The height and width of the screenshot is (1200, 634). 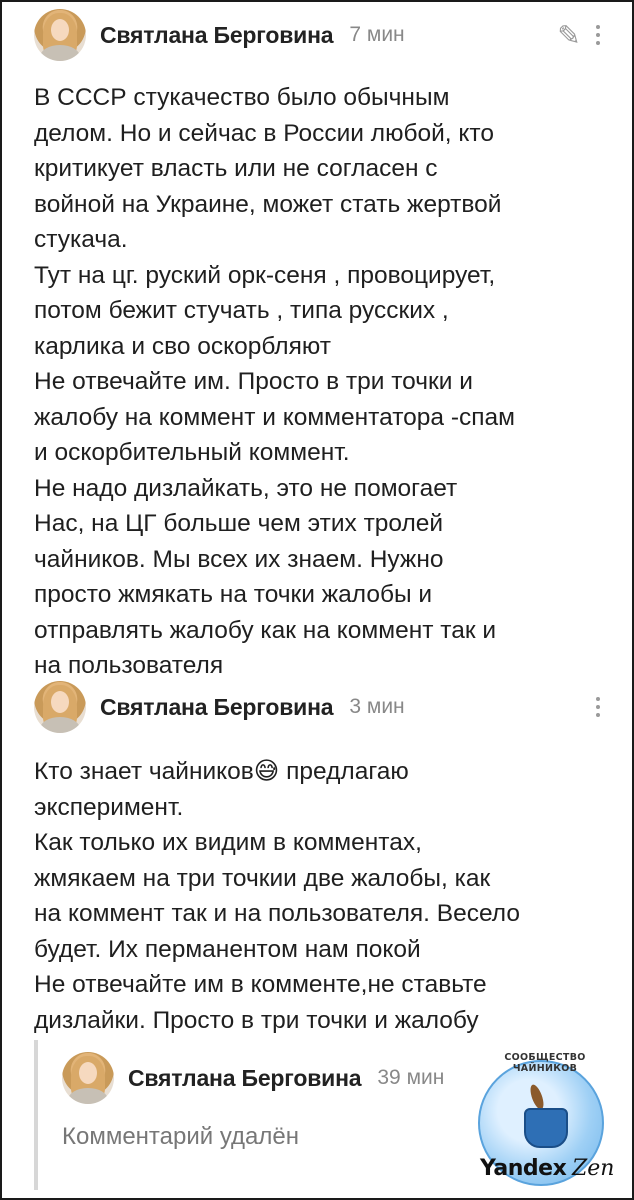 What do you see at coordinates (377, 34) in the screenshot?
I see `comment-time: 7 мин` at bounding box center [377, 34].